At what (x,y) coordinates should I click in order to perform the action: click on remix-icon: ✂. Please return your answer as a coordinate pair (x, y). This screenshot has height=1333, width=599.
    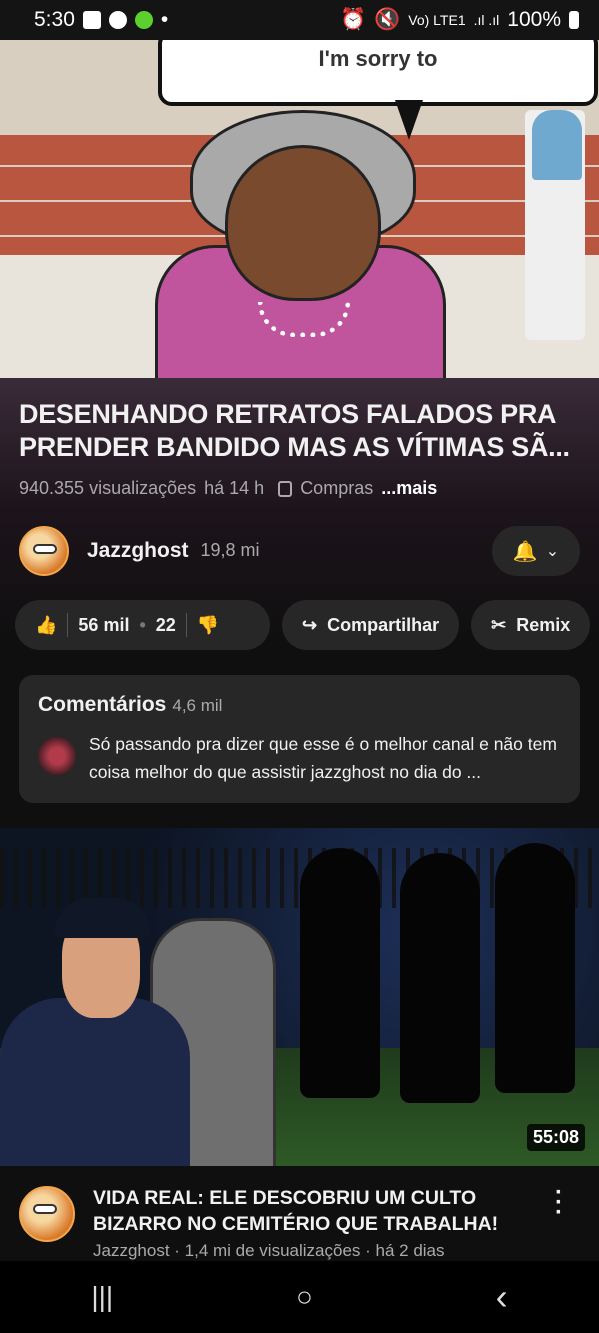
    Looking at the image, I should click on (499, 624).